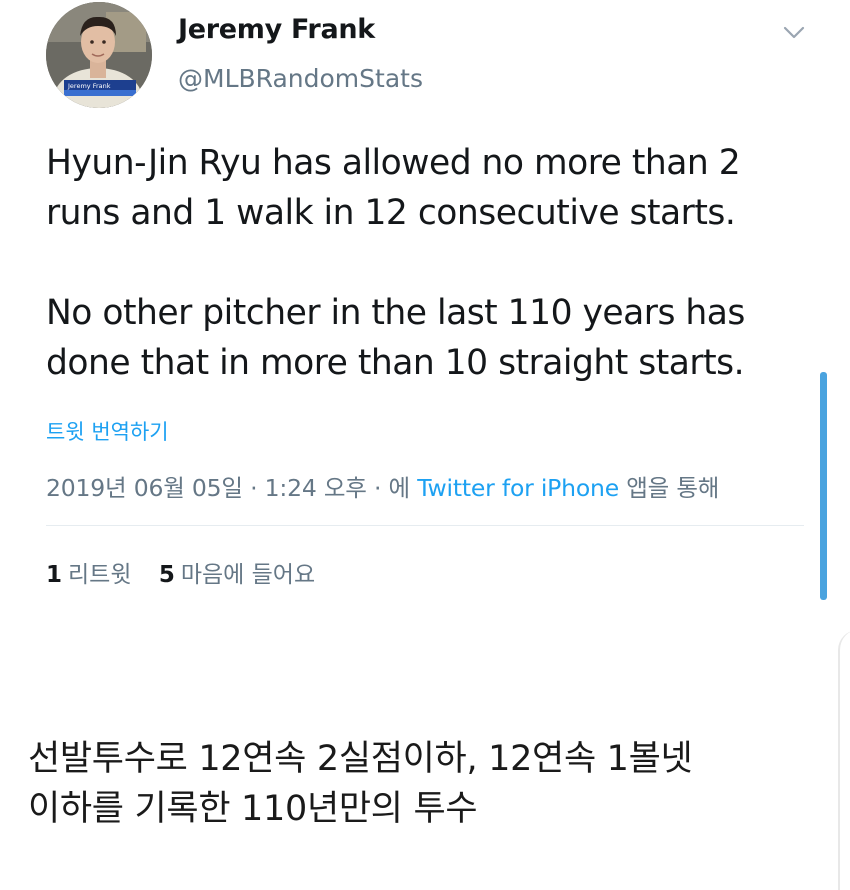 Image resolution: width=850 pixels, height=890 pixels. I want to click on tweet-date: 2019년 06월 05일, so click(144, 488).